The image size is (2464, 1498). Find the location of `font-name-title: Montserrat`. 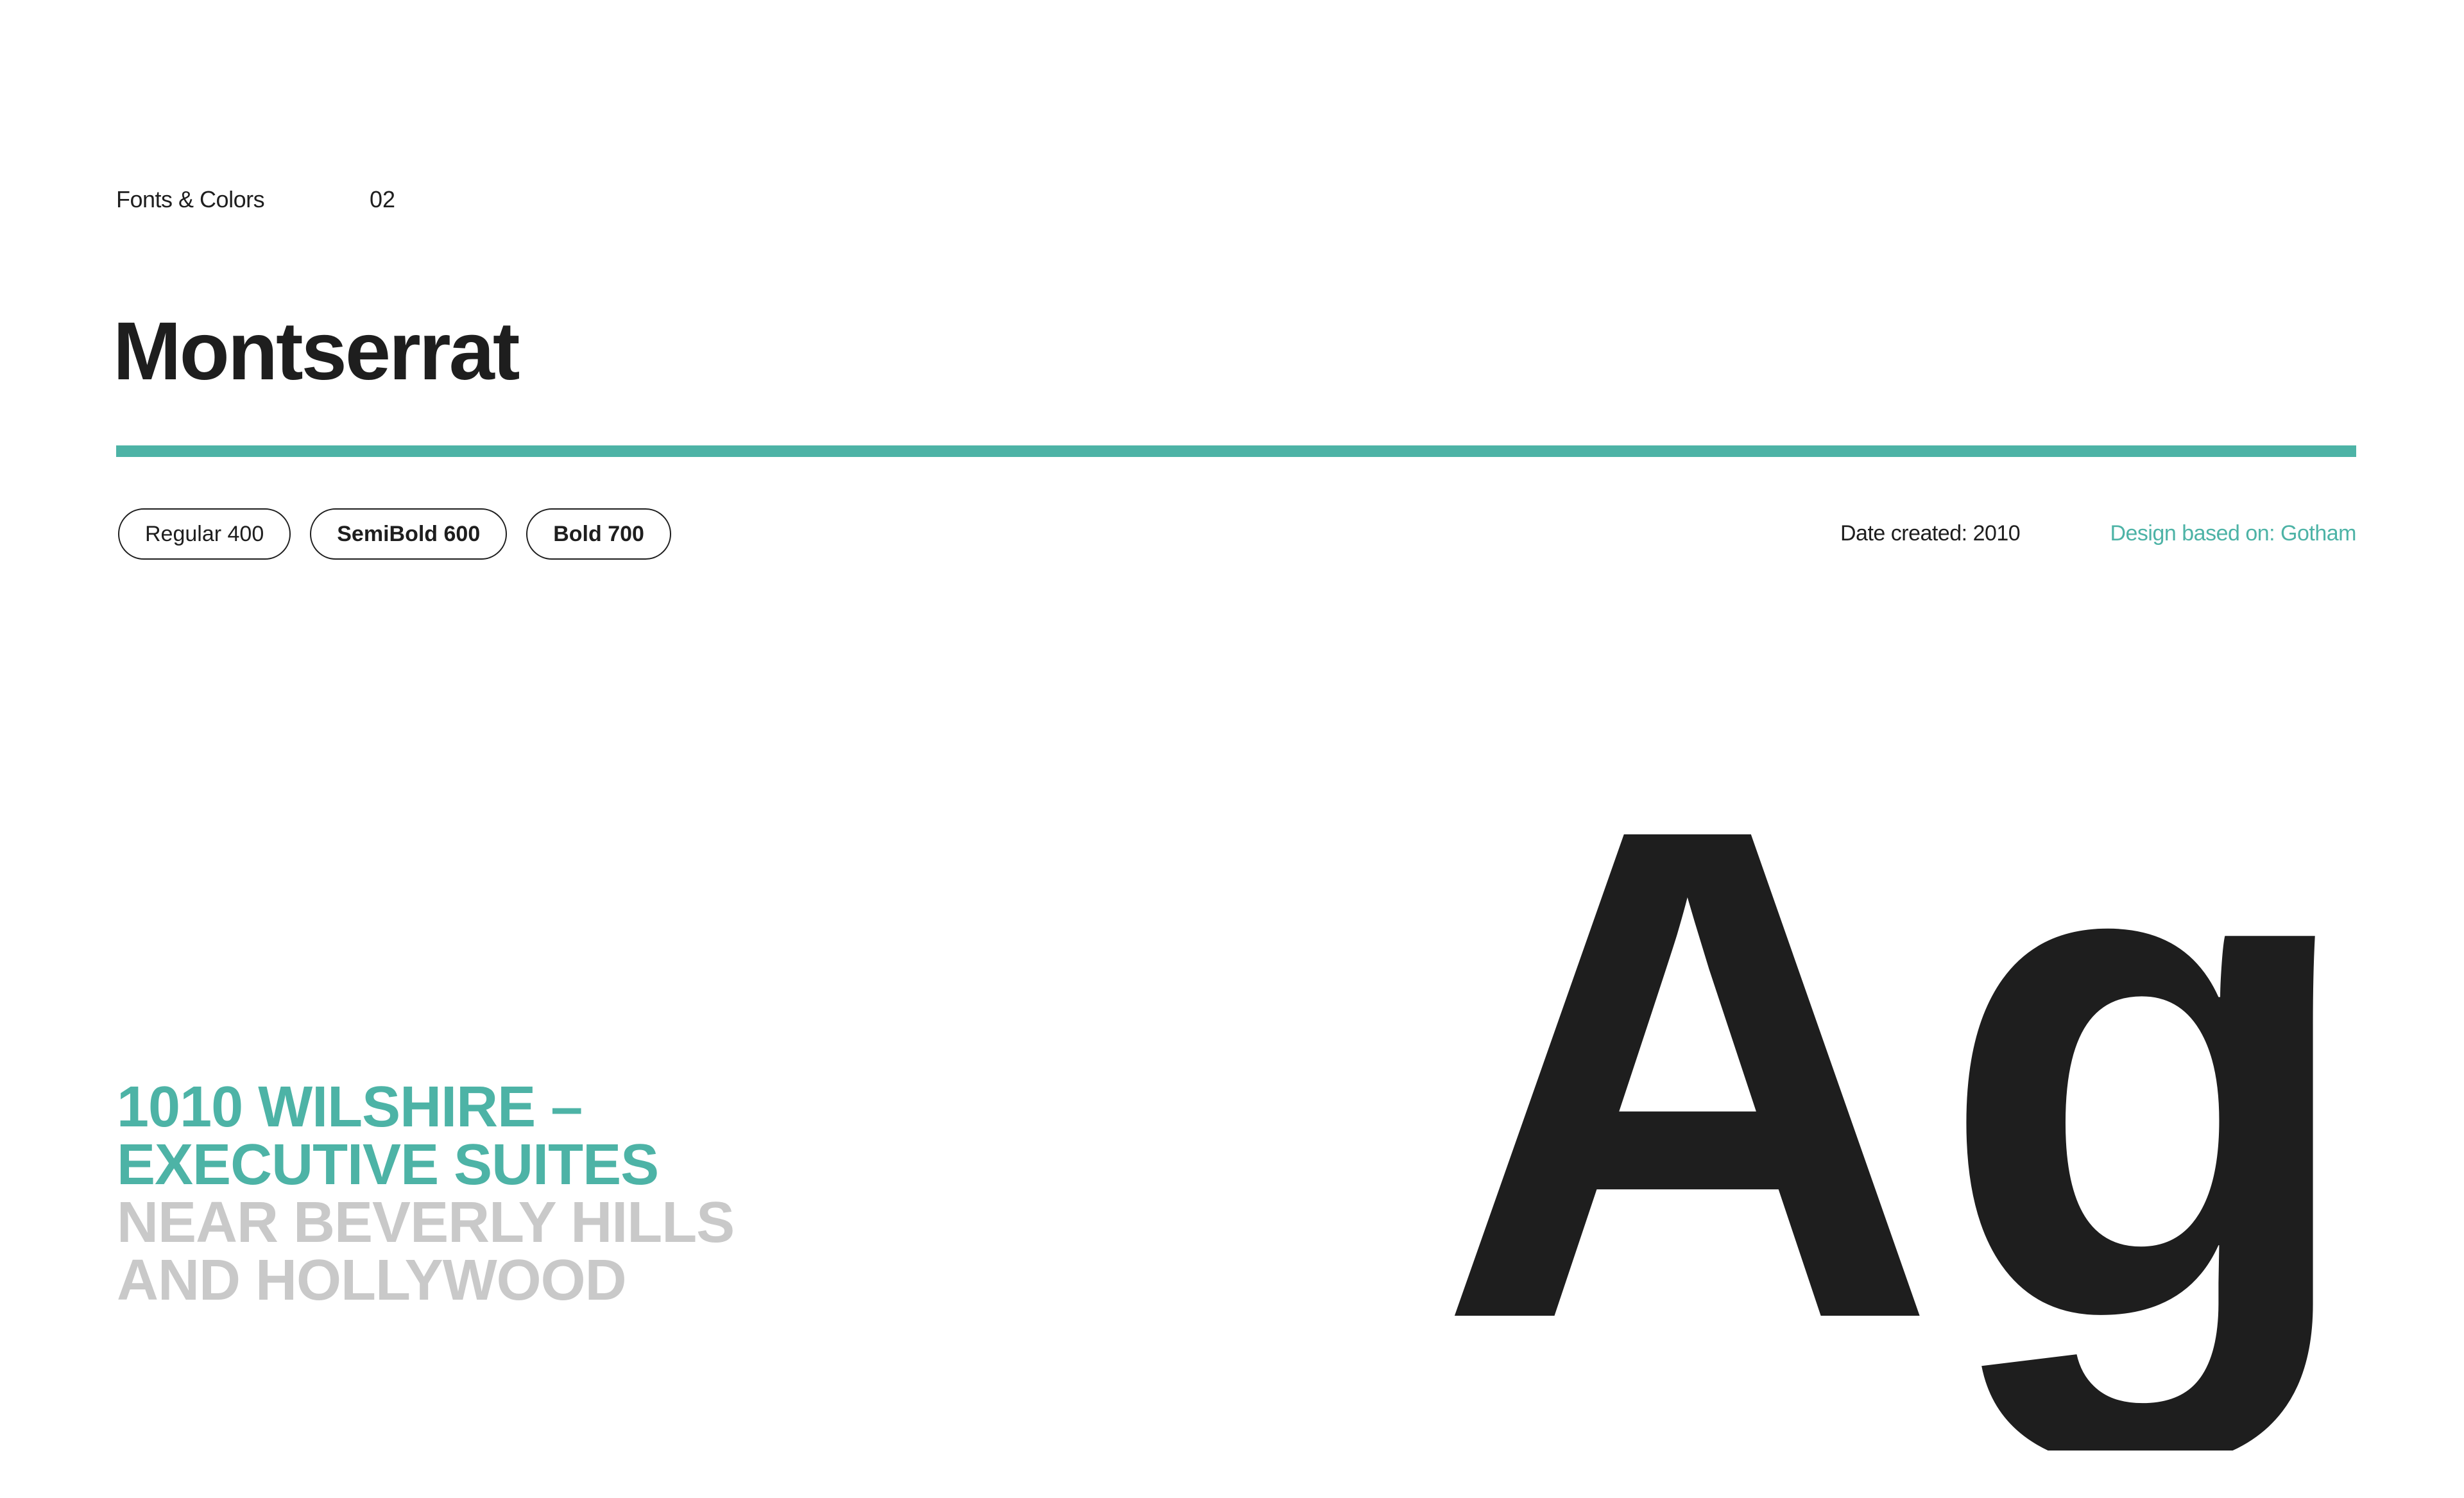

font-name-title: Montserrat is located at coordinates (317, 351).